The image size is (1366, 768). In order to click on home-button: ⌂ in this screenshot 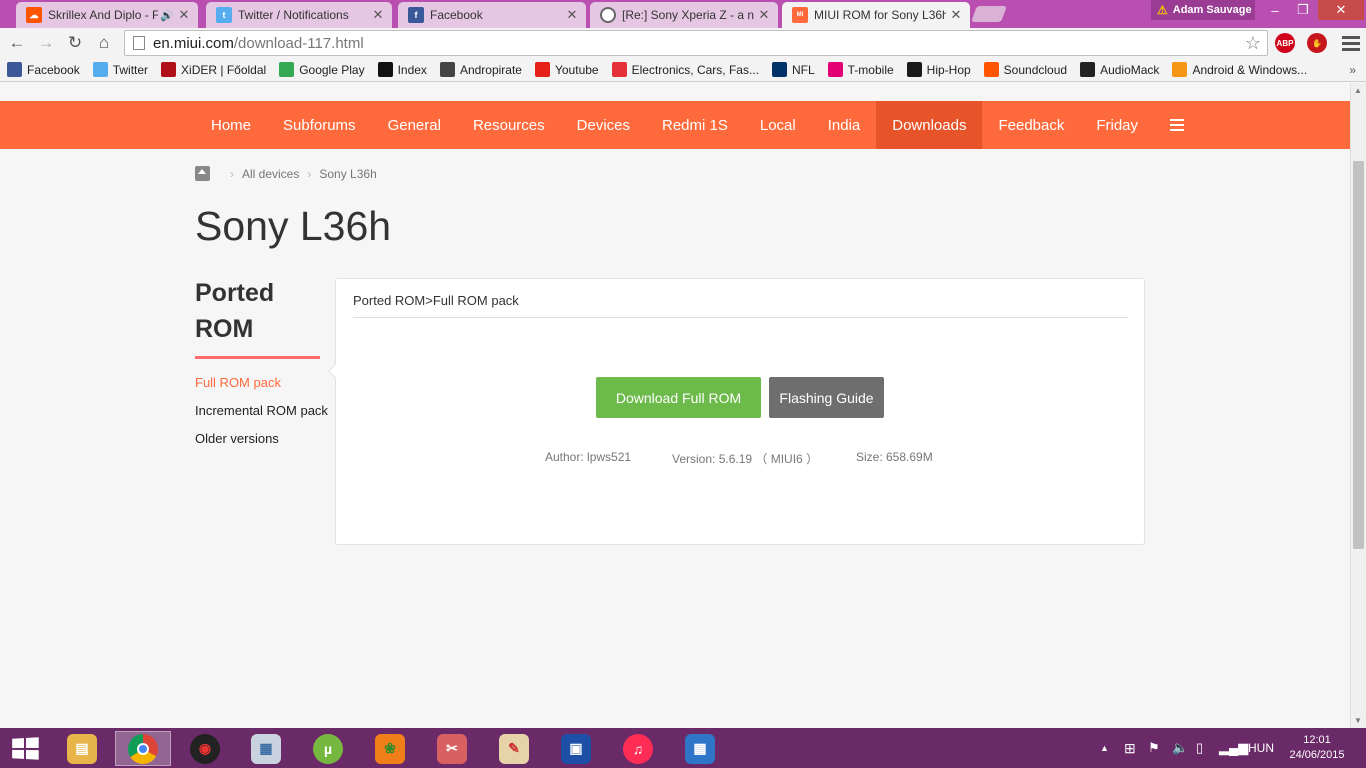, I will do `click(104, 43)`.